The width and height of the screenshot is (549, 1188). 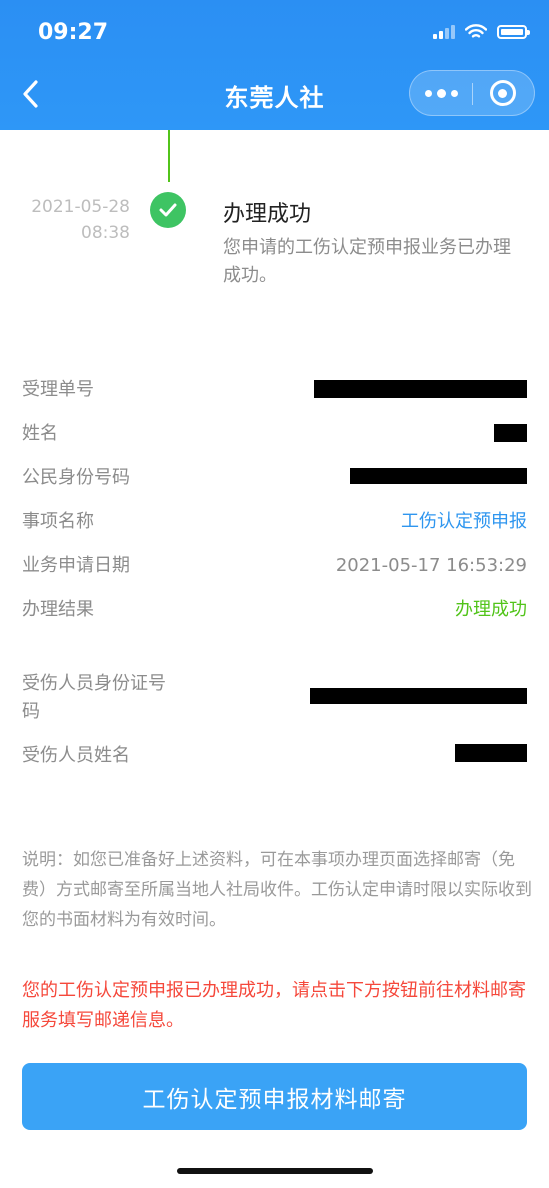 What do you see at coordinates (169, 156) in the screenshot?
I see `timeline-connector` at bounding box center [169, 156].